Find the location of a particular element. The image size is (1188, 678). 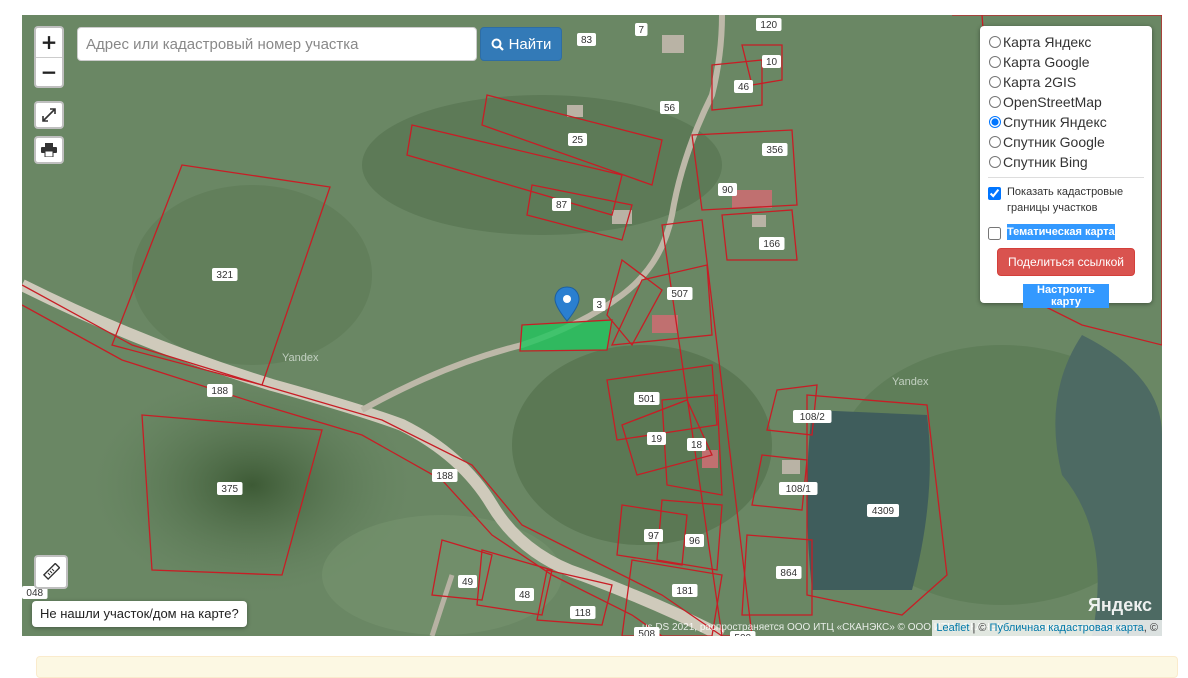

pkk-link: Публичная кадастровая карта is located at coordinates (1067, 628).